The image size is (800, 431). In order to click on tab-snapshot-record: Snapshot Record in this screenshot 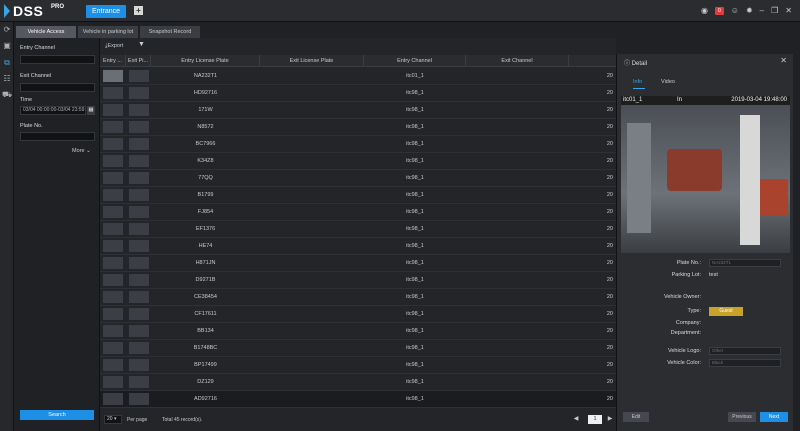, I will do `click(170, 32)`.